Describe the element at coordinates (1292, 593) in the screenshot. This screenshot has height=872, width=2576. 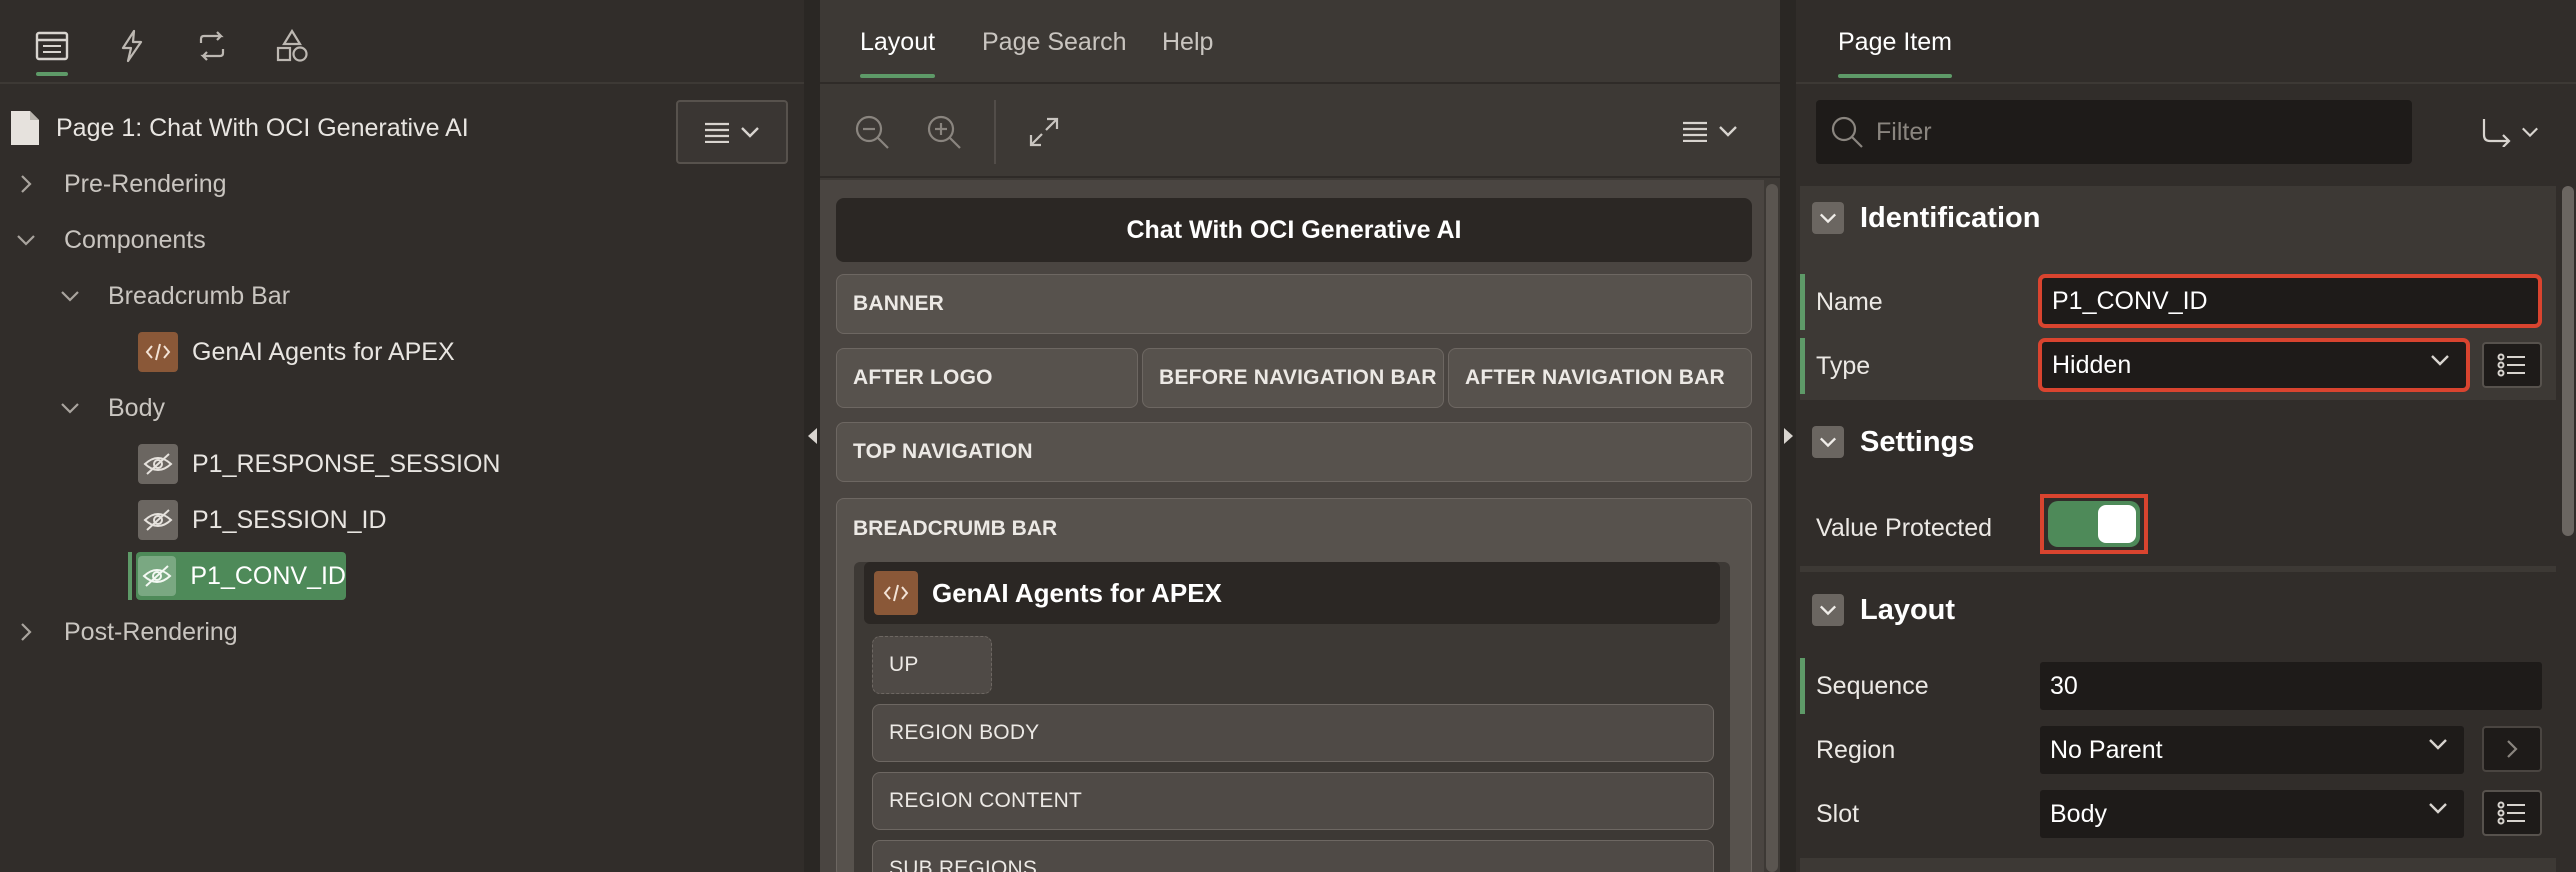
I see `genai-region-title: GenAI Agents for APEX` at that location.